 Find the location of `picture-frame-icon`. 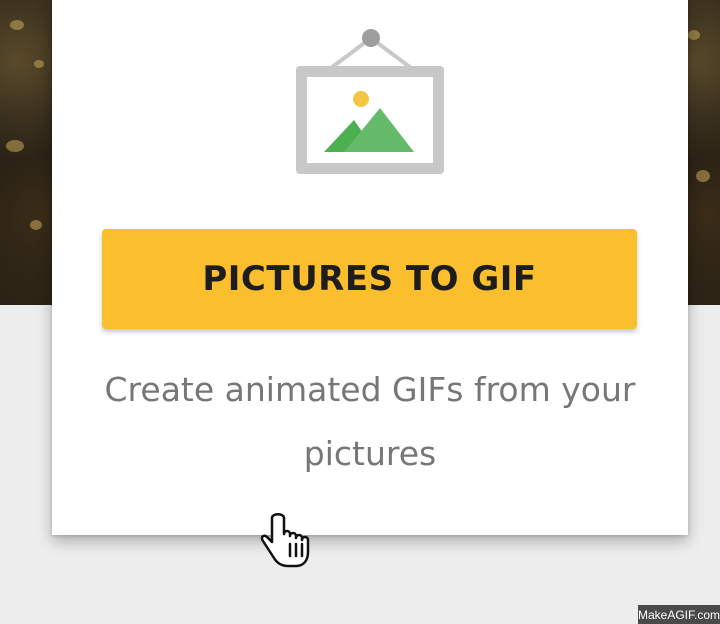

picture-frame-icon is located at coordinates (370, 101).